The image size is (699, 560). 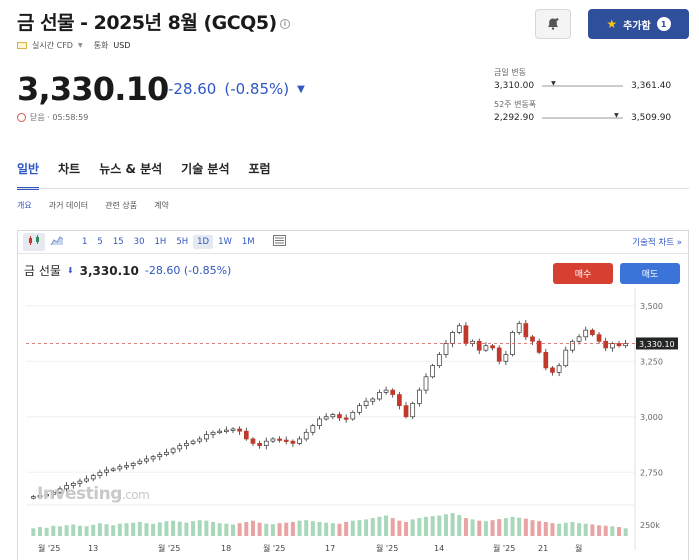 I want to click on buy-button: 매수, so click(x=583, y=273).